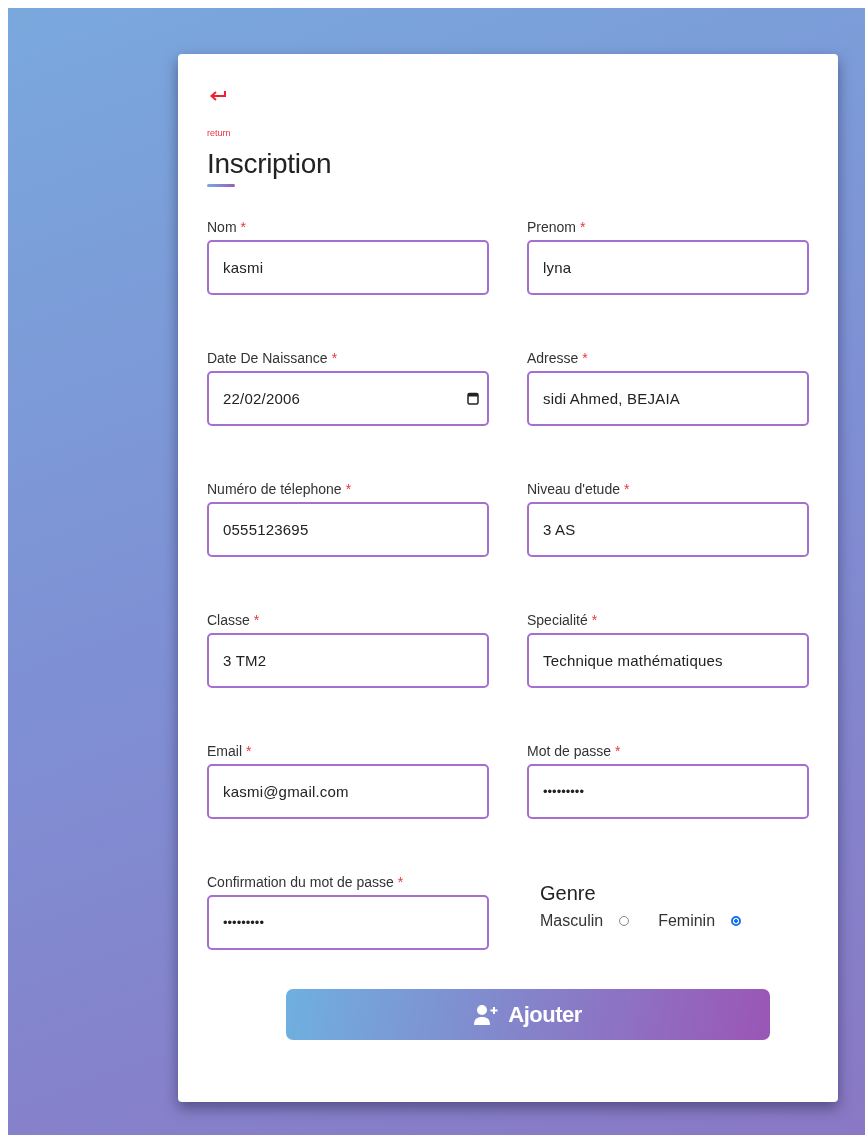 This screenshot has width=865, height=1135. Describe the element at coordinates (668, 529) in the screenshot. I see `input-field: 3 AS` at that location.